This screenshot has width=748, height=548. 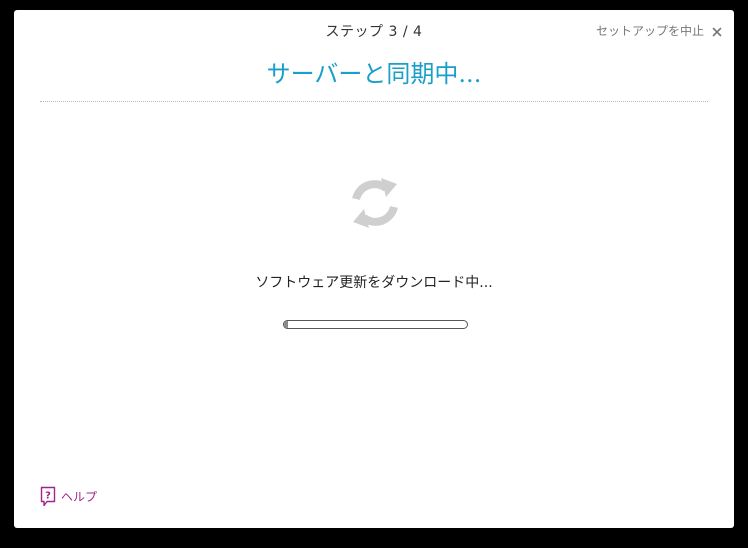 I want to click on help-link: ? ヘルプ, so click(x=68, y=496).